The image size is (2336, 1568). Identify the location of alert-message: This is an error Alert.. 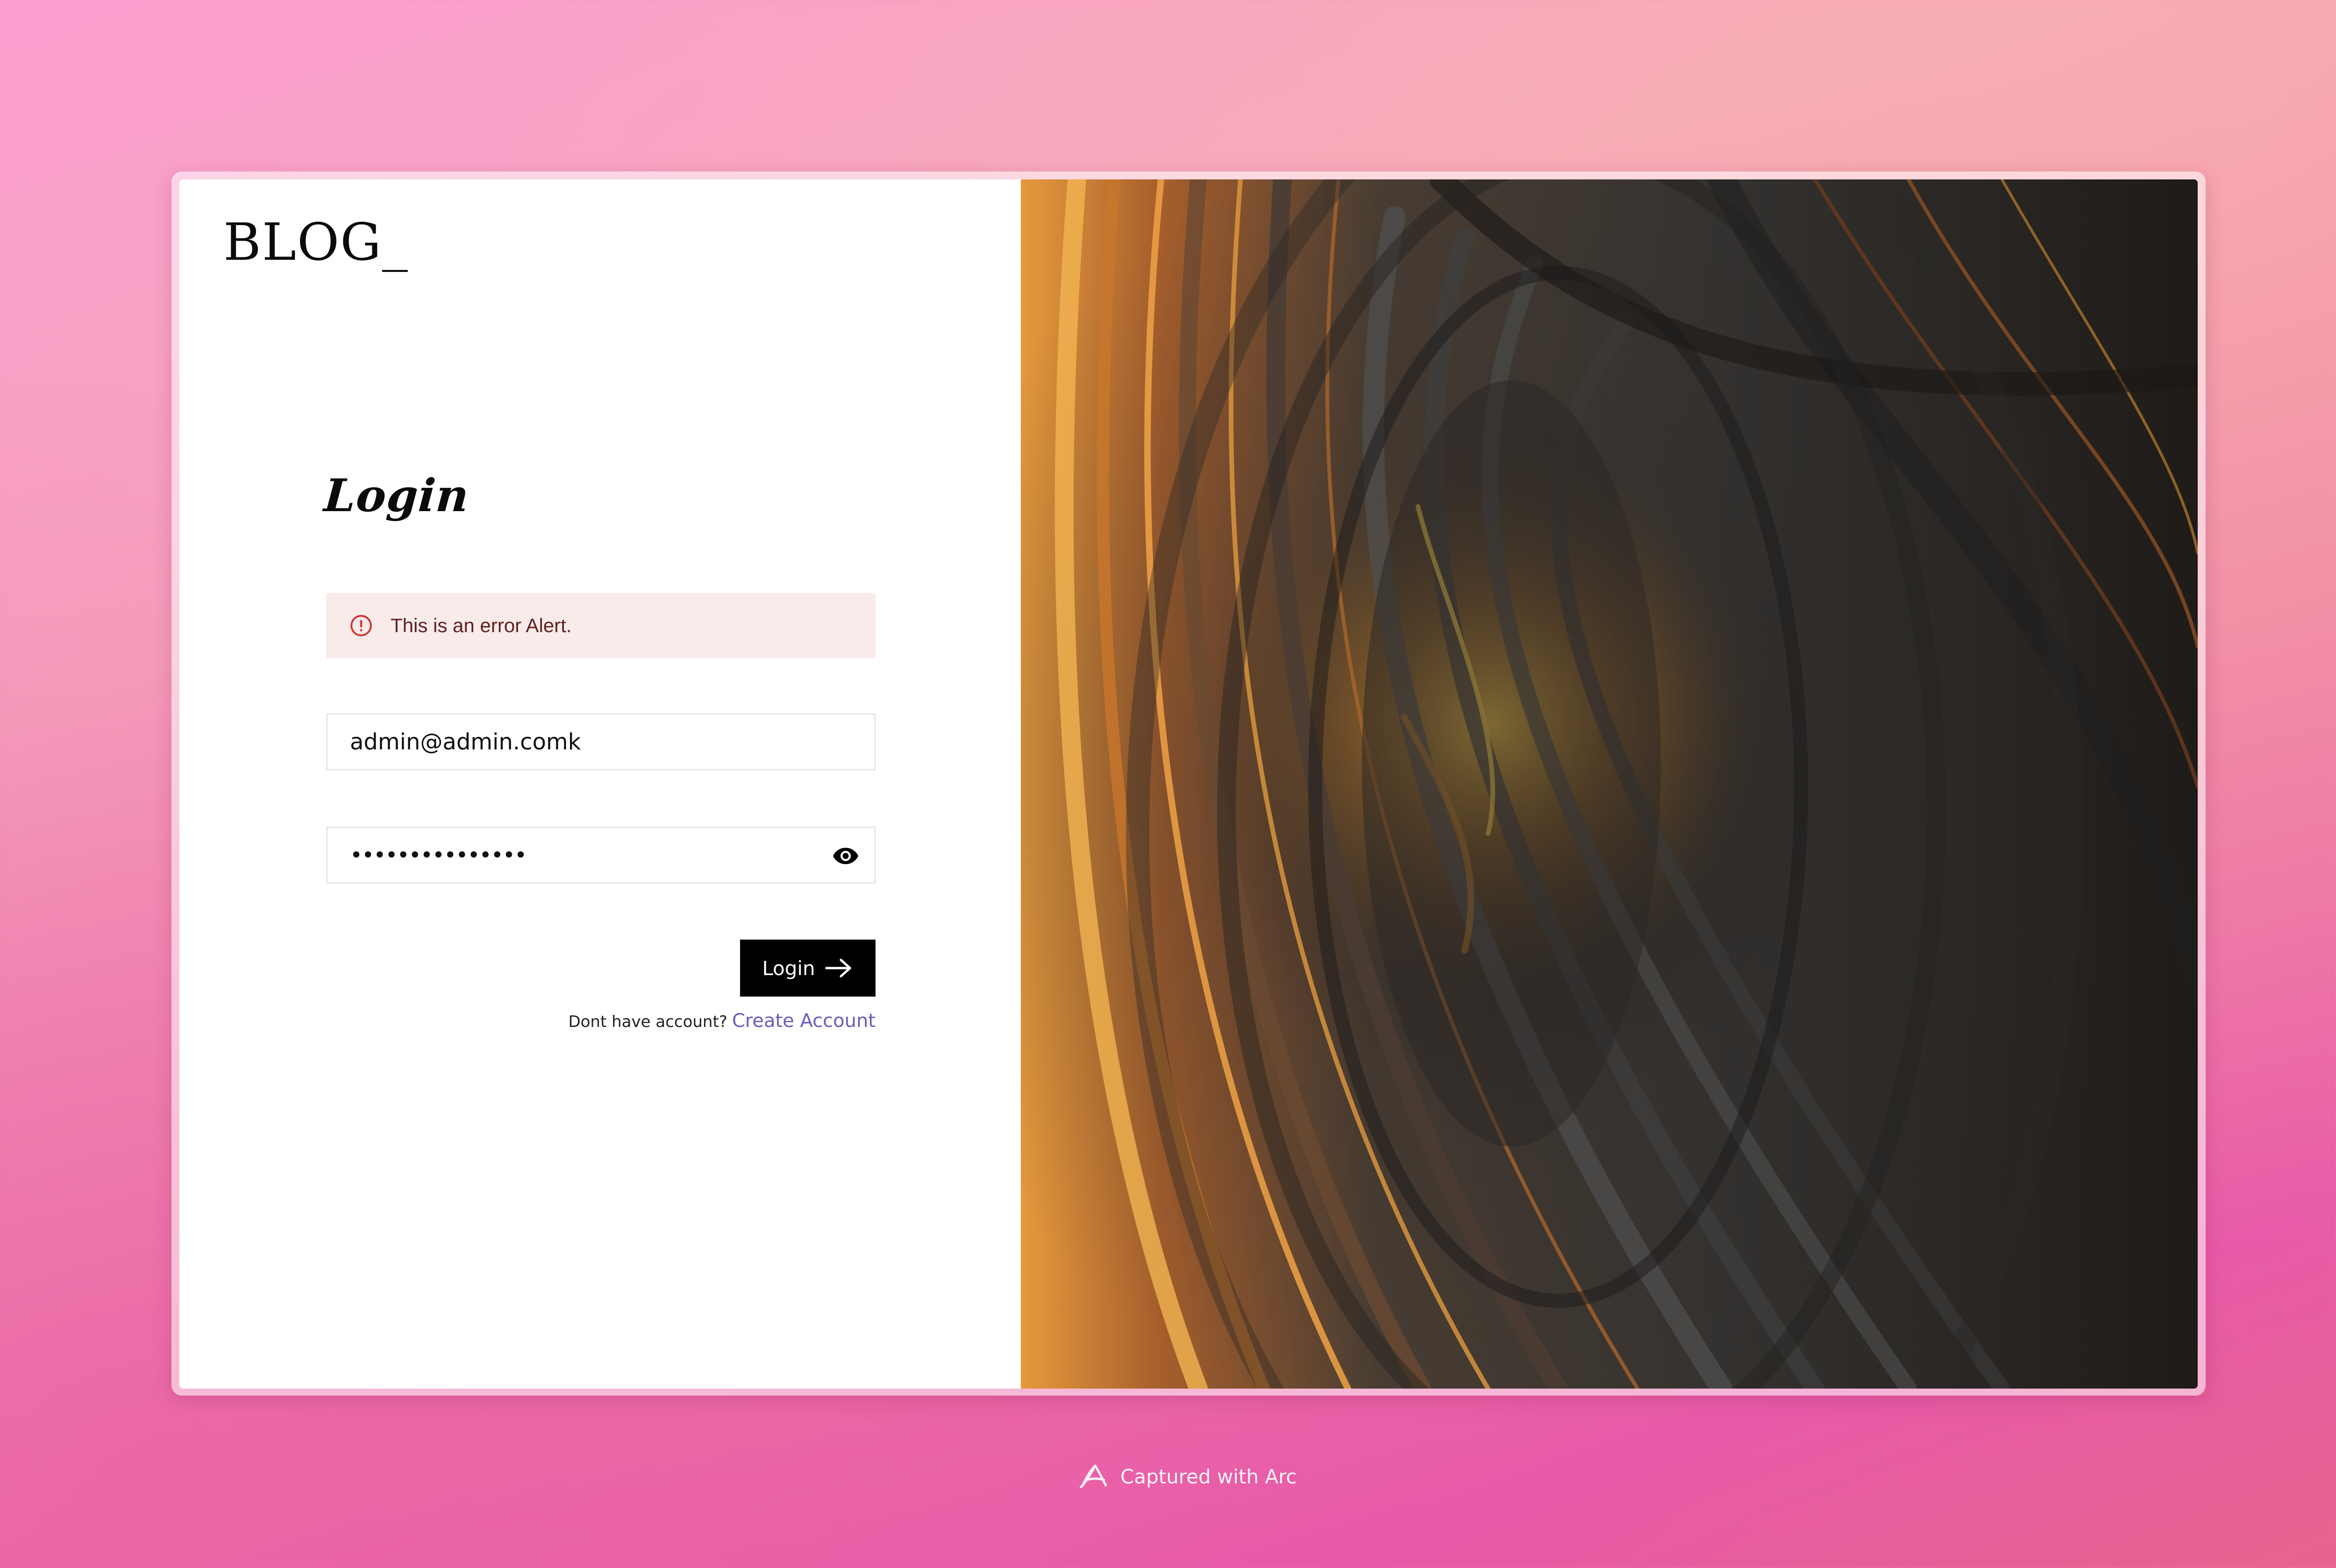
(481, 625).